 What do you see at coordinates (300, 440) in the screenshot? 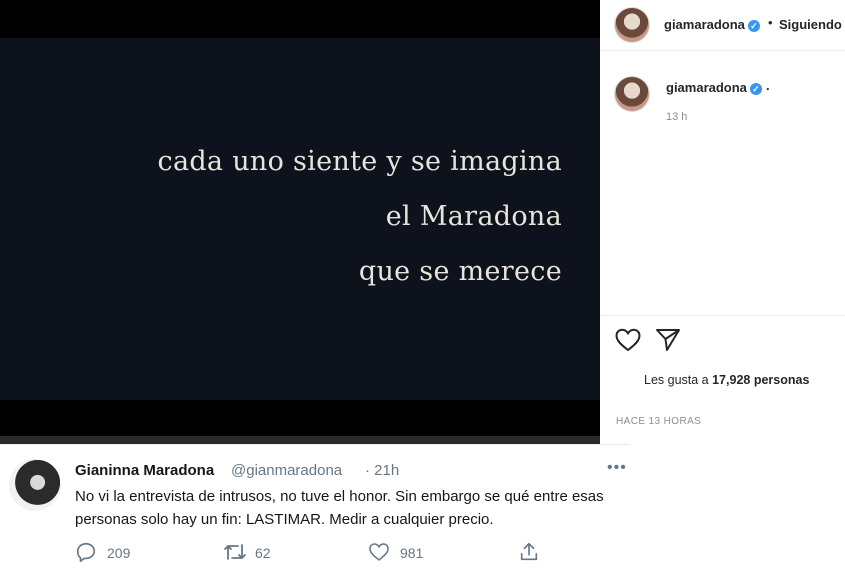
I see `media-bottom-strip` at bounding box center [300, 440].